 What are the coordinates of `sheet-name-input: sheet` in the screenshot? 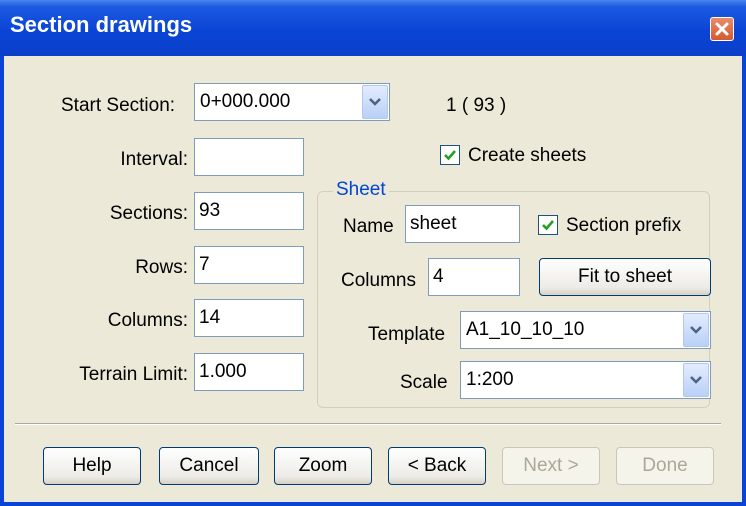 It's located at (462, 224).